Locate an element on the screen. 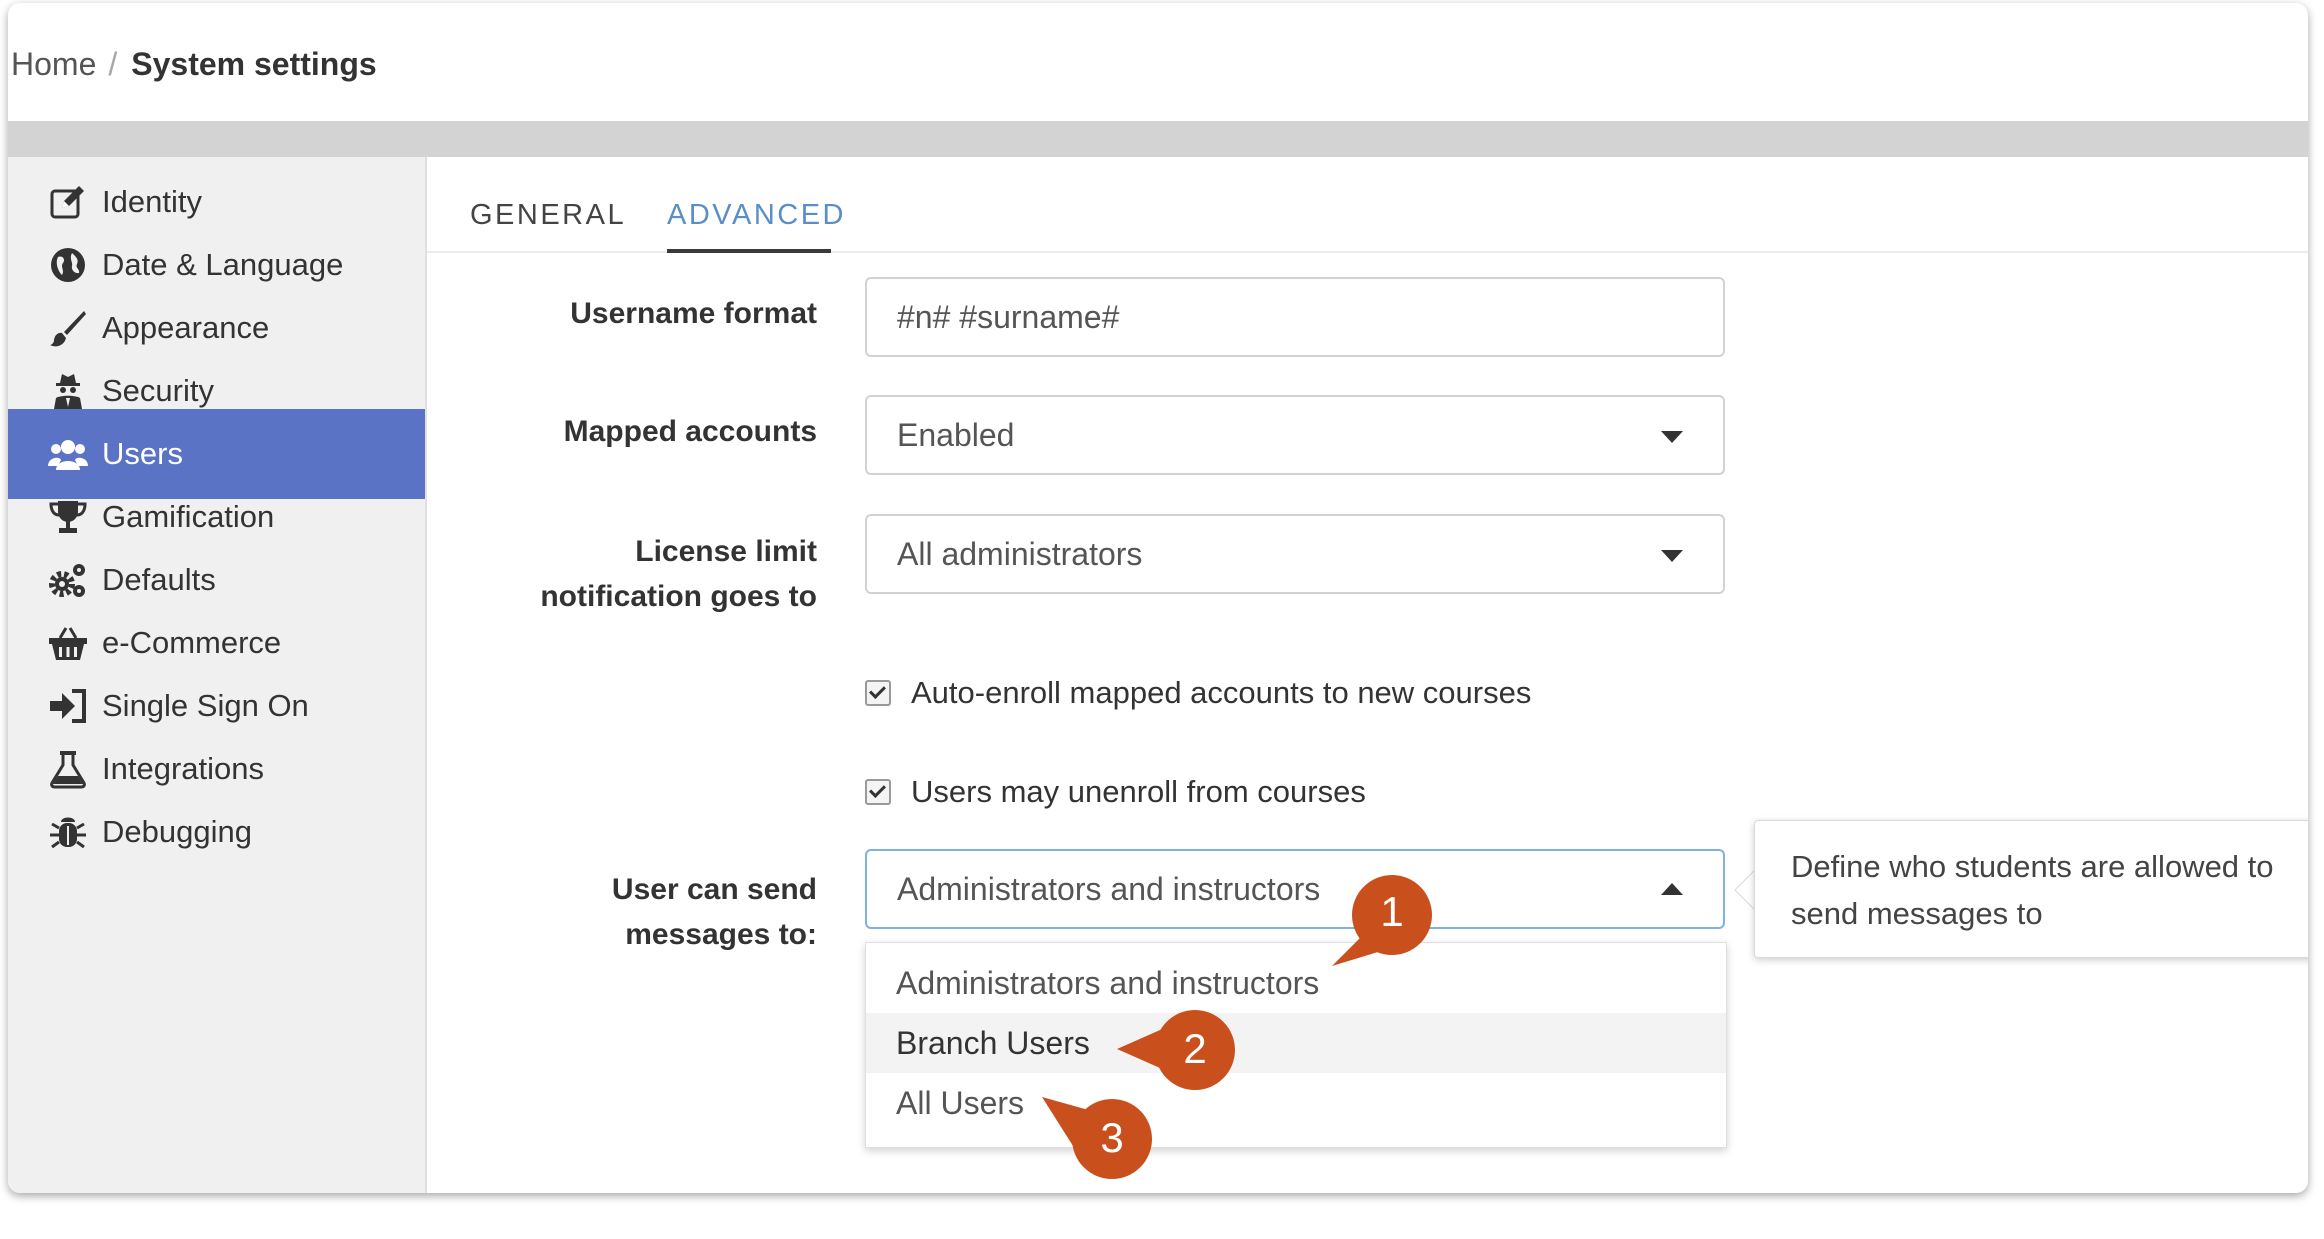 This screenshot has width=2324, height=1239. select-value: Administrators and instructors is located at coordinates (1109, 888).